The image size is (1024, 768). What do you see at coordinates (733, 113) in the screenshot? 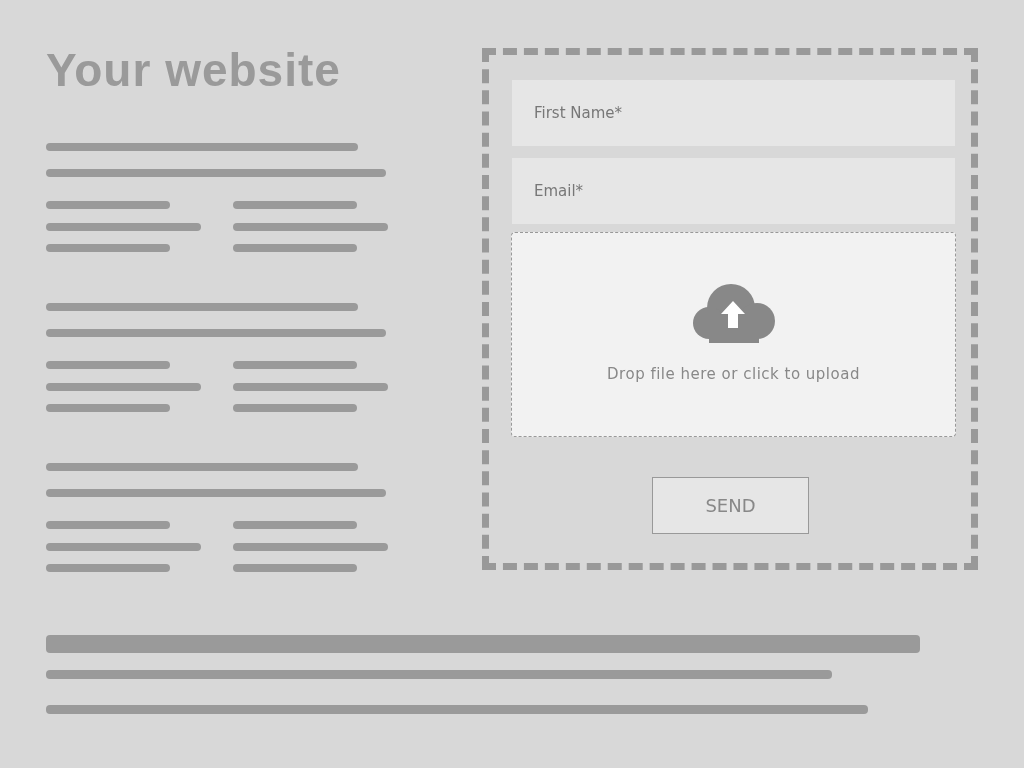
I see `input-field: First Name*` at bounding box center [733, 113].